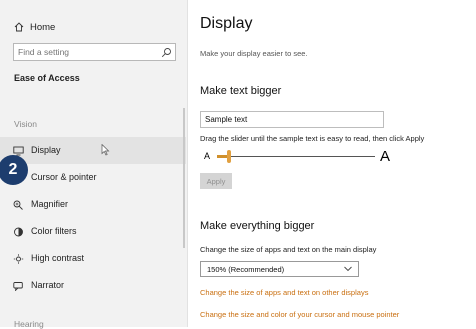 The height and width of the screenshot is (329, 476). I want to click on scale-dropdown: 150% (Recommended), so click(279, 269).